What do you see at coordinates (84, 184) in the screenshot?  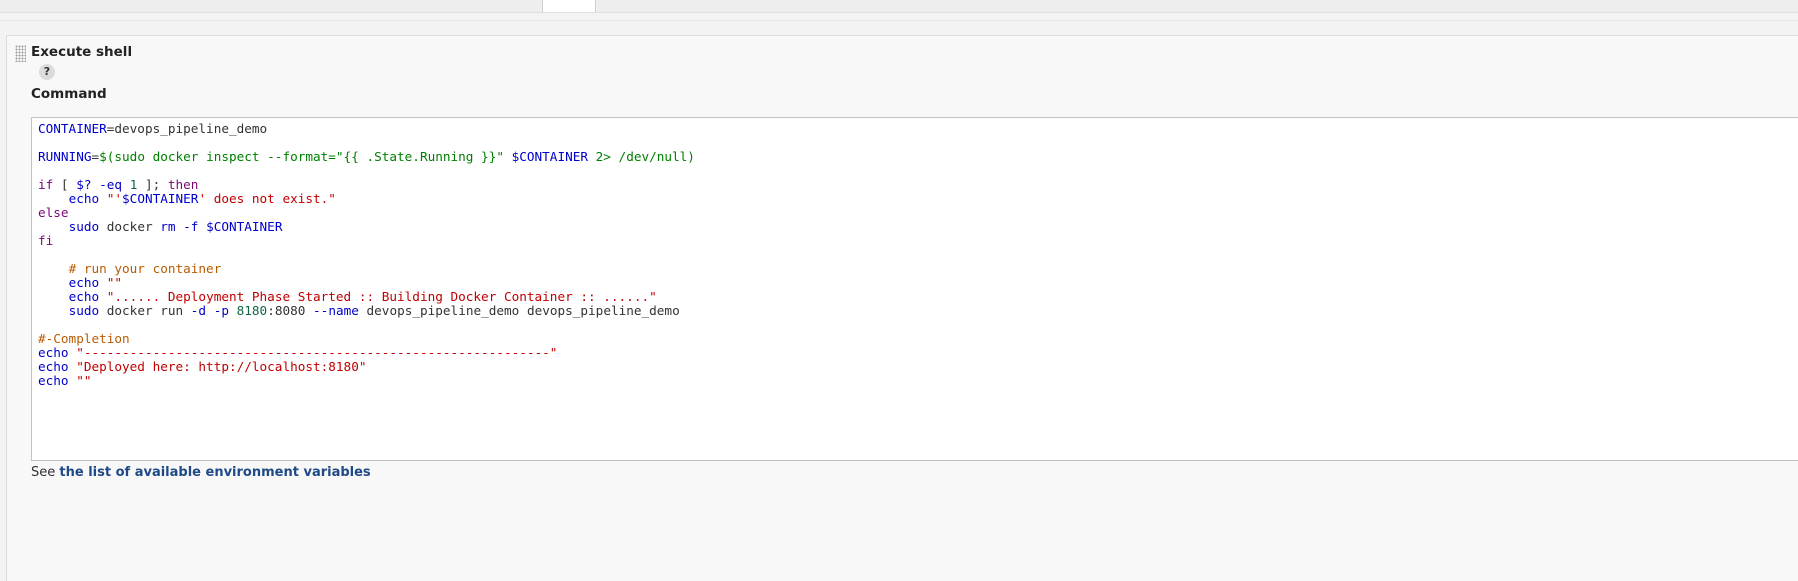 I see `code-token: $?` at bounding box center [84, 184].